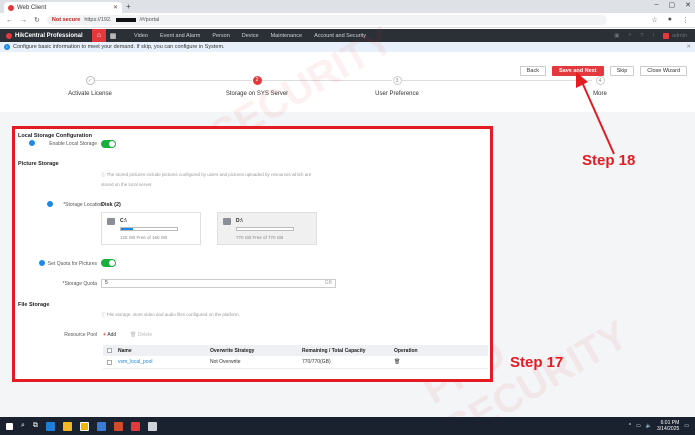 The image size is (695, 435). I want to click on nav-maintenance: Maintenance, so click(287, 36).